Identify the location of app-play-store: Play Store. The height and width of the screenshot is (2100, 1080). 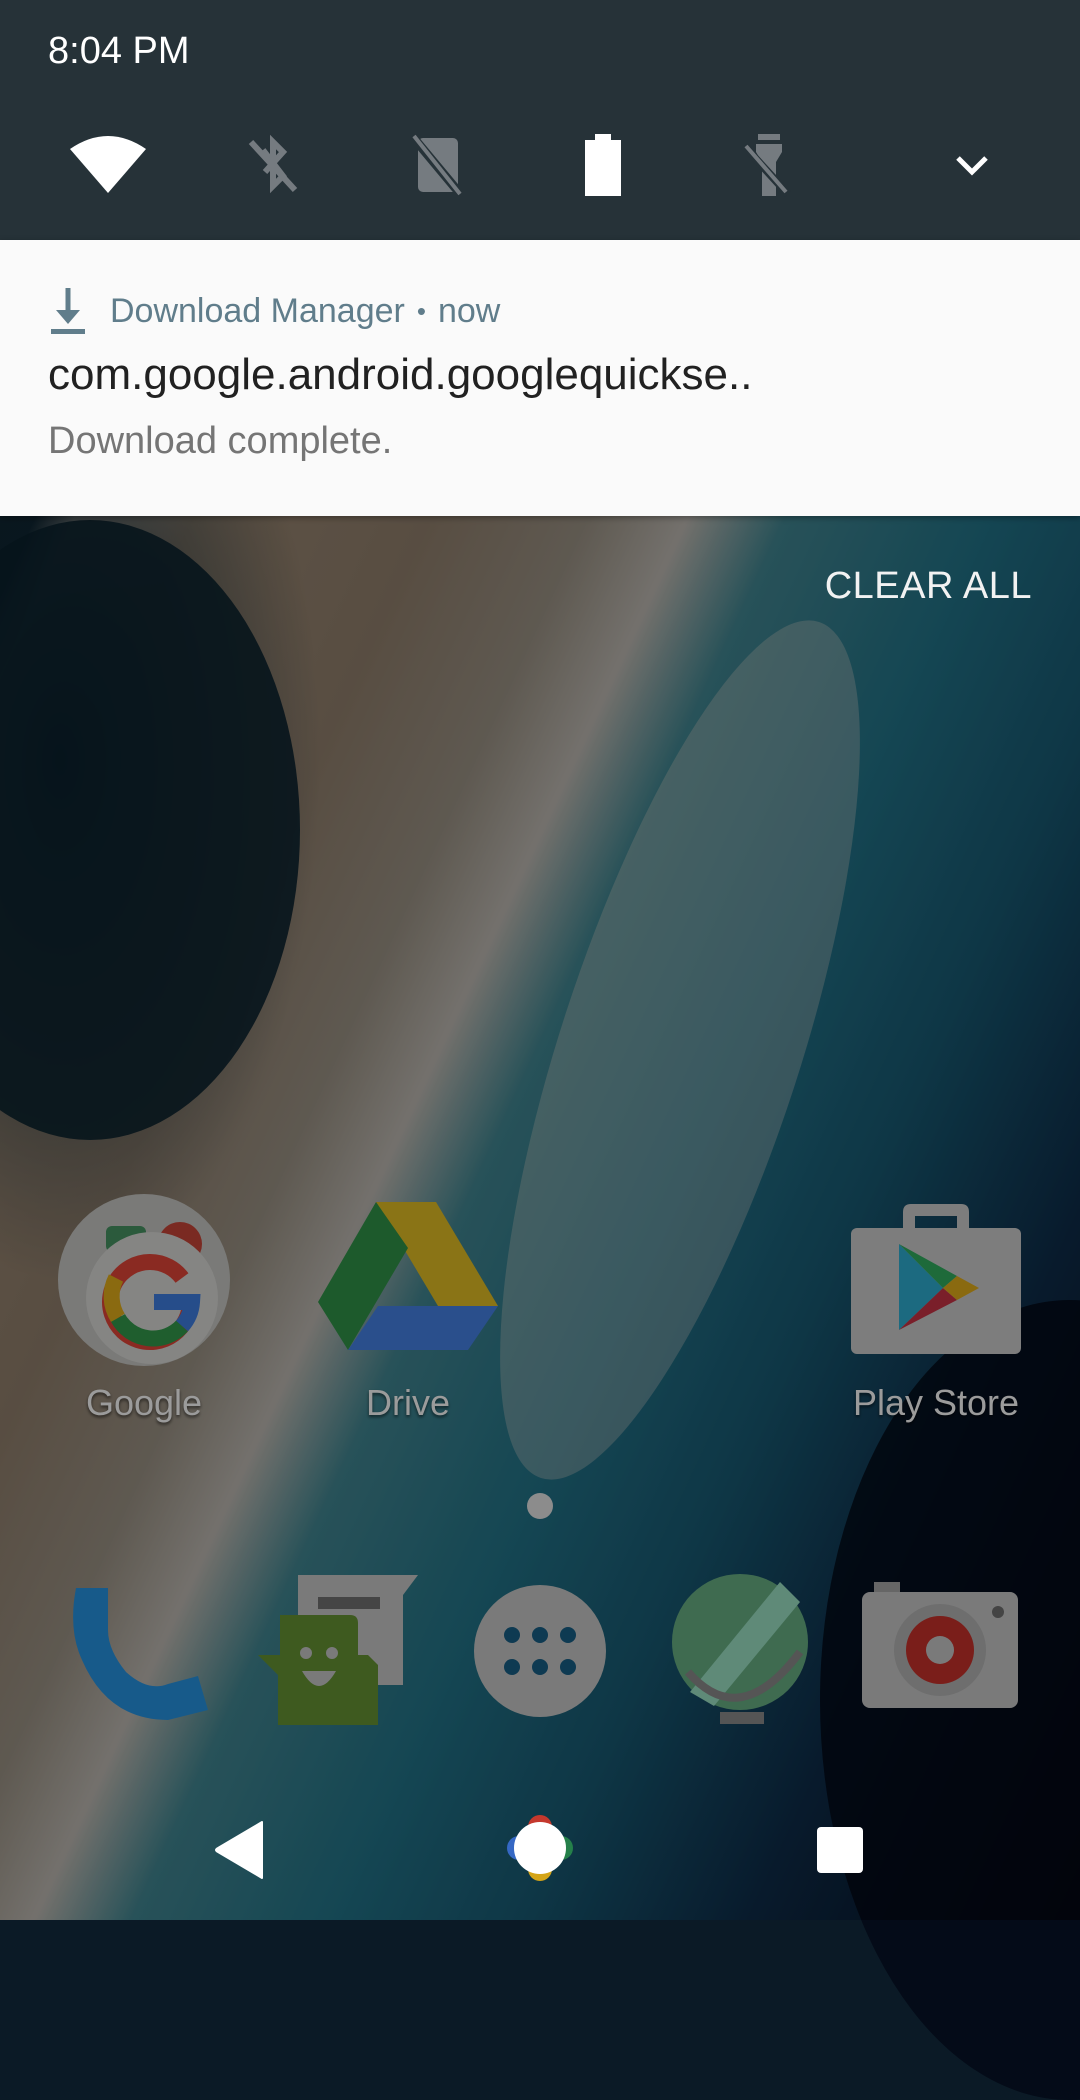
(936, 1315).